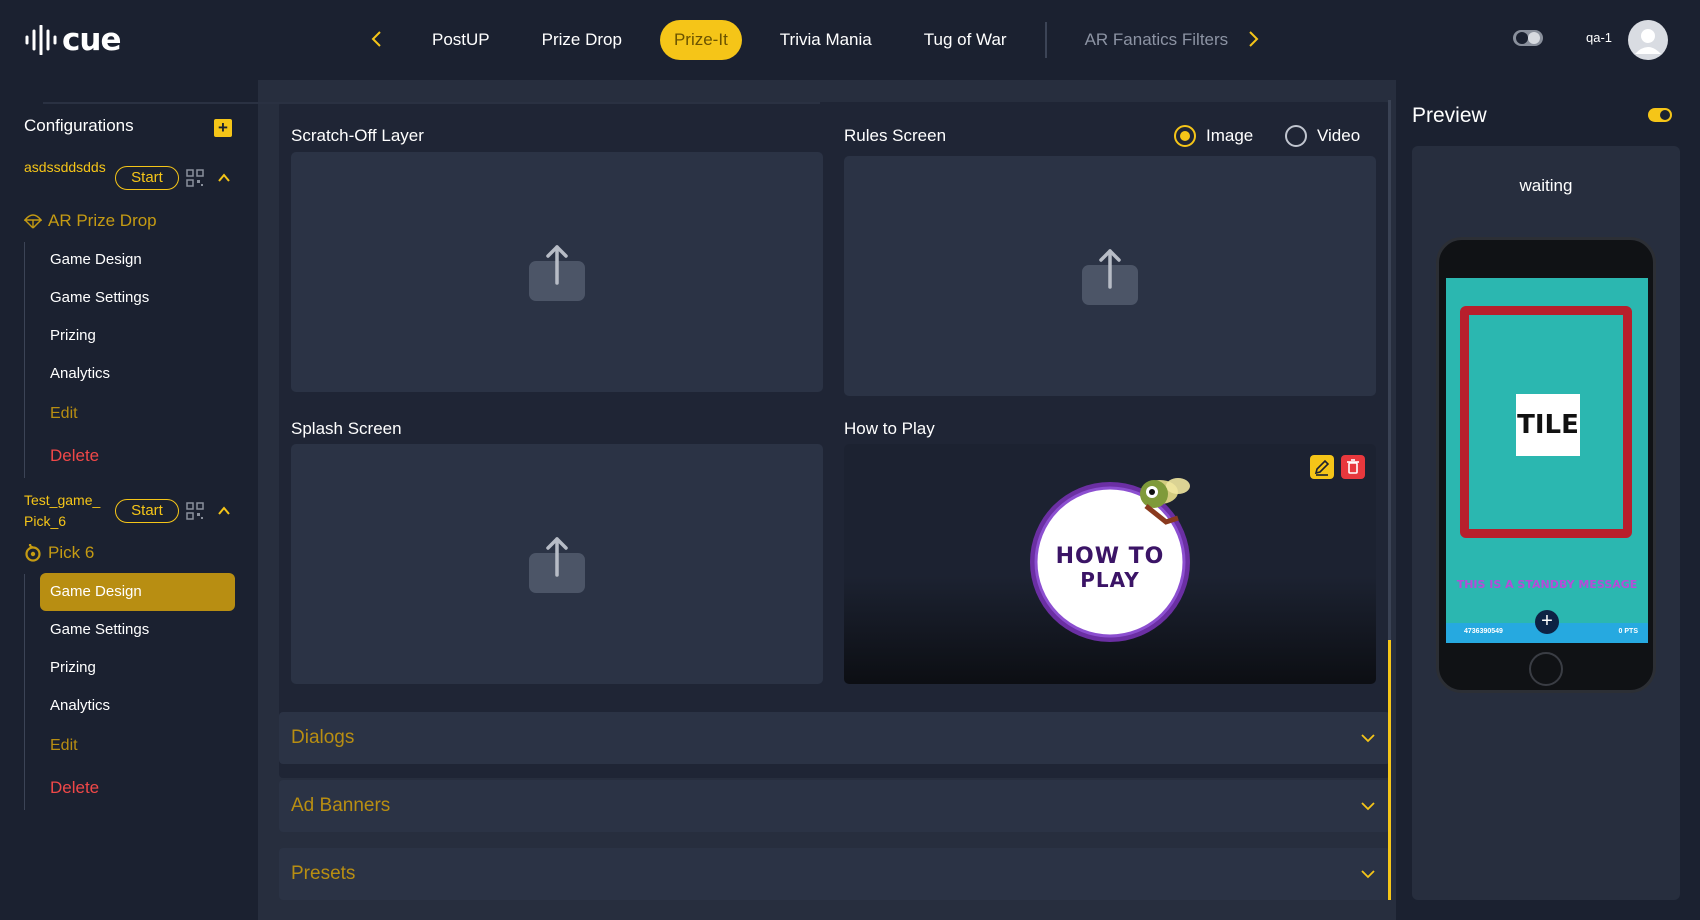  I want to click on add-configuration-button: +, so click(223, 128).